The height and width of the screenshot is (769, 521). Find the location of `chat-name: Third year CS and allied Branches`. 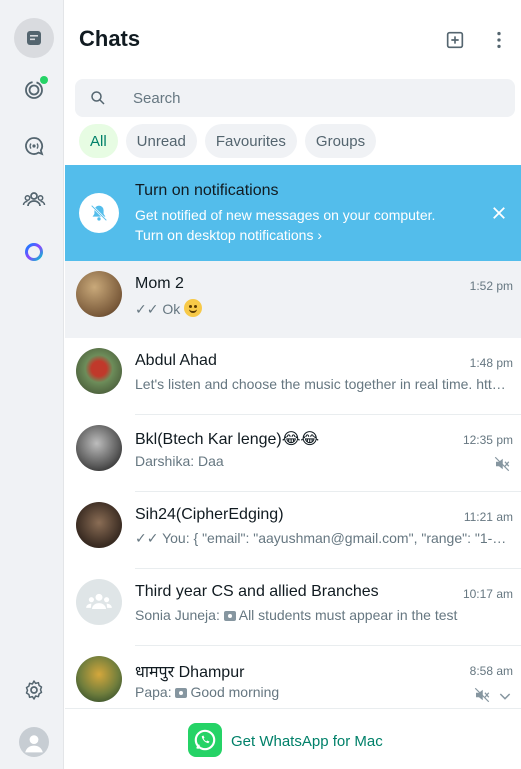

chat-name: Third year CS and allied Branches is located at coordinates (257, 591).